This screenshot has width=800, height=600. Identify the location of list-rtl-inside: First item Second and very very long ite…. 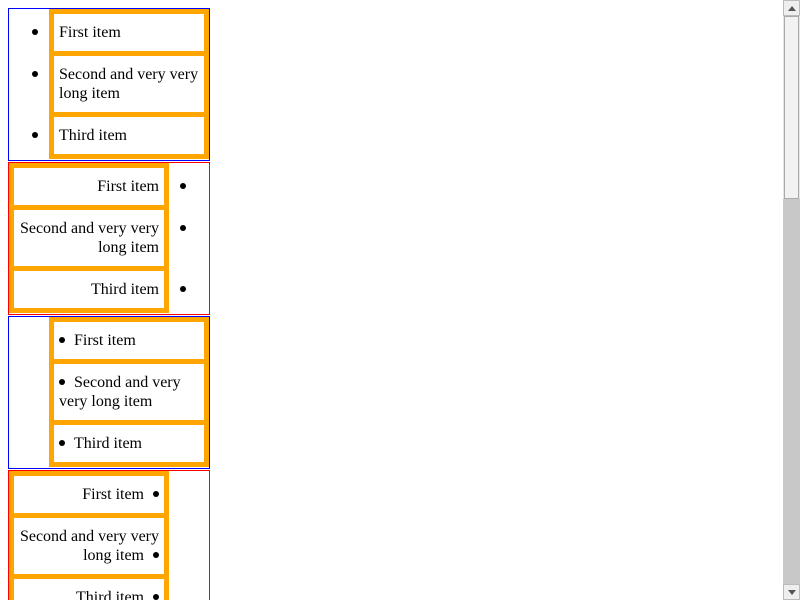
(109, 535).